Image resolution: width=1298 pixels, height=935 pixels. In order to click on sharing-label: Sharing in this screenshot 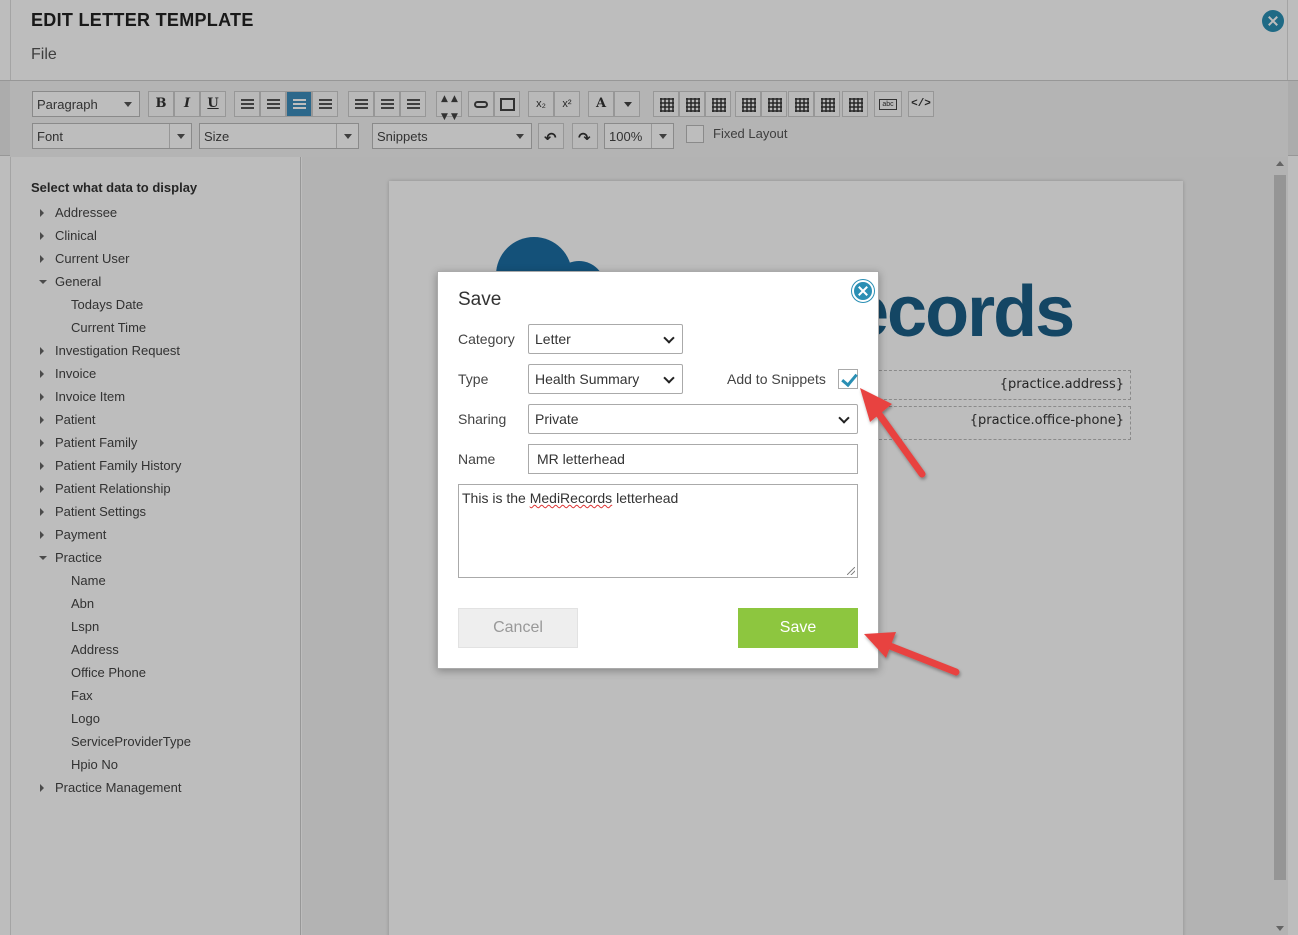, I will do `click(482, 419)`.